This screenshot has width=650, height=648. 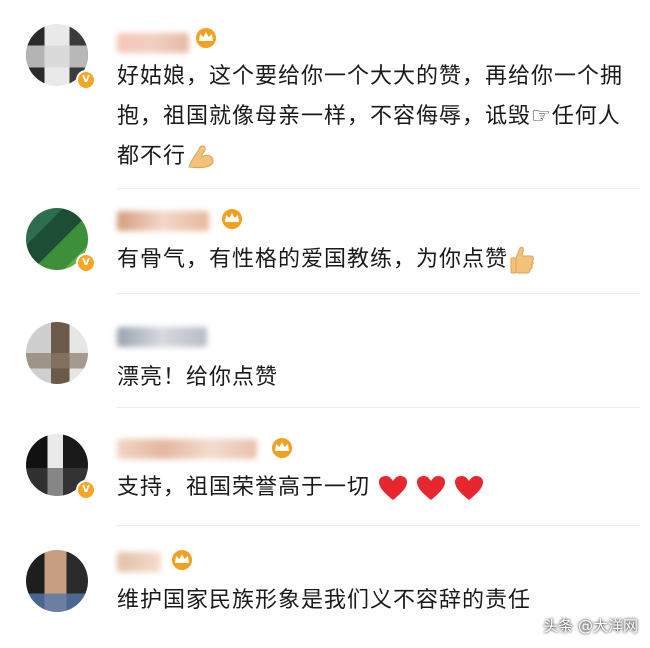 What do you see at coordinates (198, 377) in the screenshot?
I see `comment-text: 漂亮！给你点赞` at bounding box center [198, 377].